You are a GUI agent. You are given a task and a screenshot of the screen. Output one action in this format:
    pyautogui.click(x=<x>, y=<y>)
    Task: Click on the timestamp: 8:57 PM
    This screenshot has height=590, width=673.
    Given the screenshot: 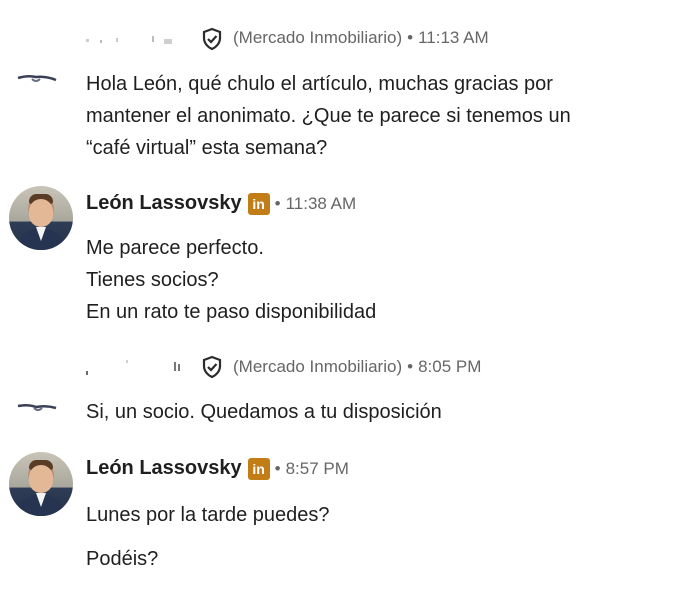 What is the action you would take?
    pyautogui.click(x=317, y=468)
    